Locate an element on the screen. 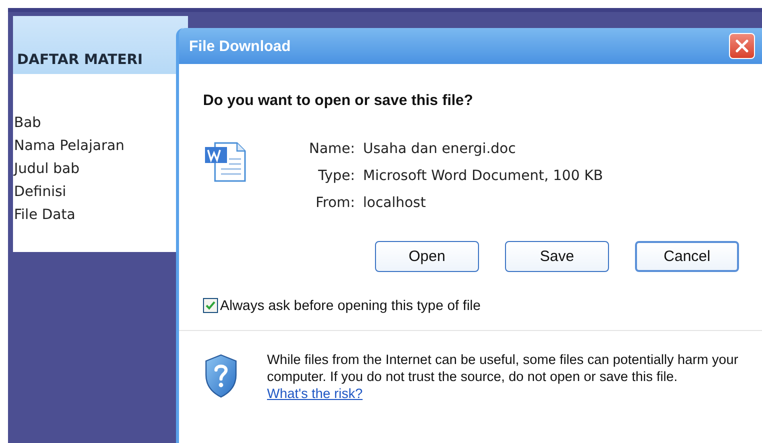  close-button is located at coordinates (742, 46).